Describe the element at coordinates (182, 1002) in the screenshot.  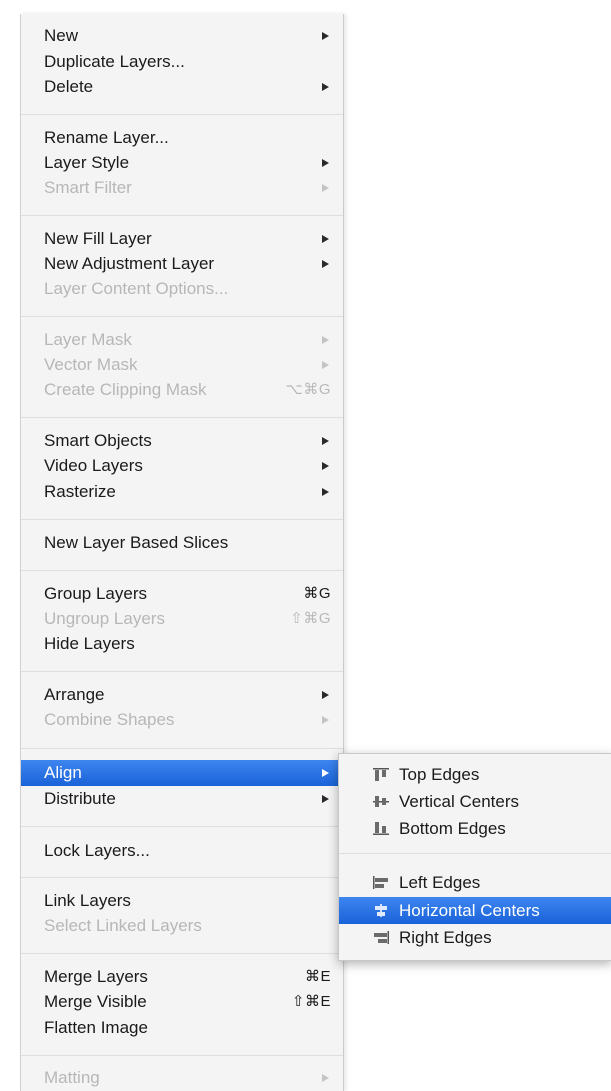
I see `menu-item-merge-visible: Merge Visible ⇧⌘E` at that location.